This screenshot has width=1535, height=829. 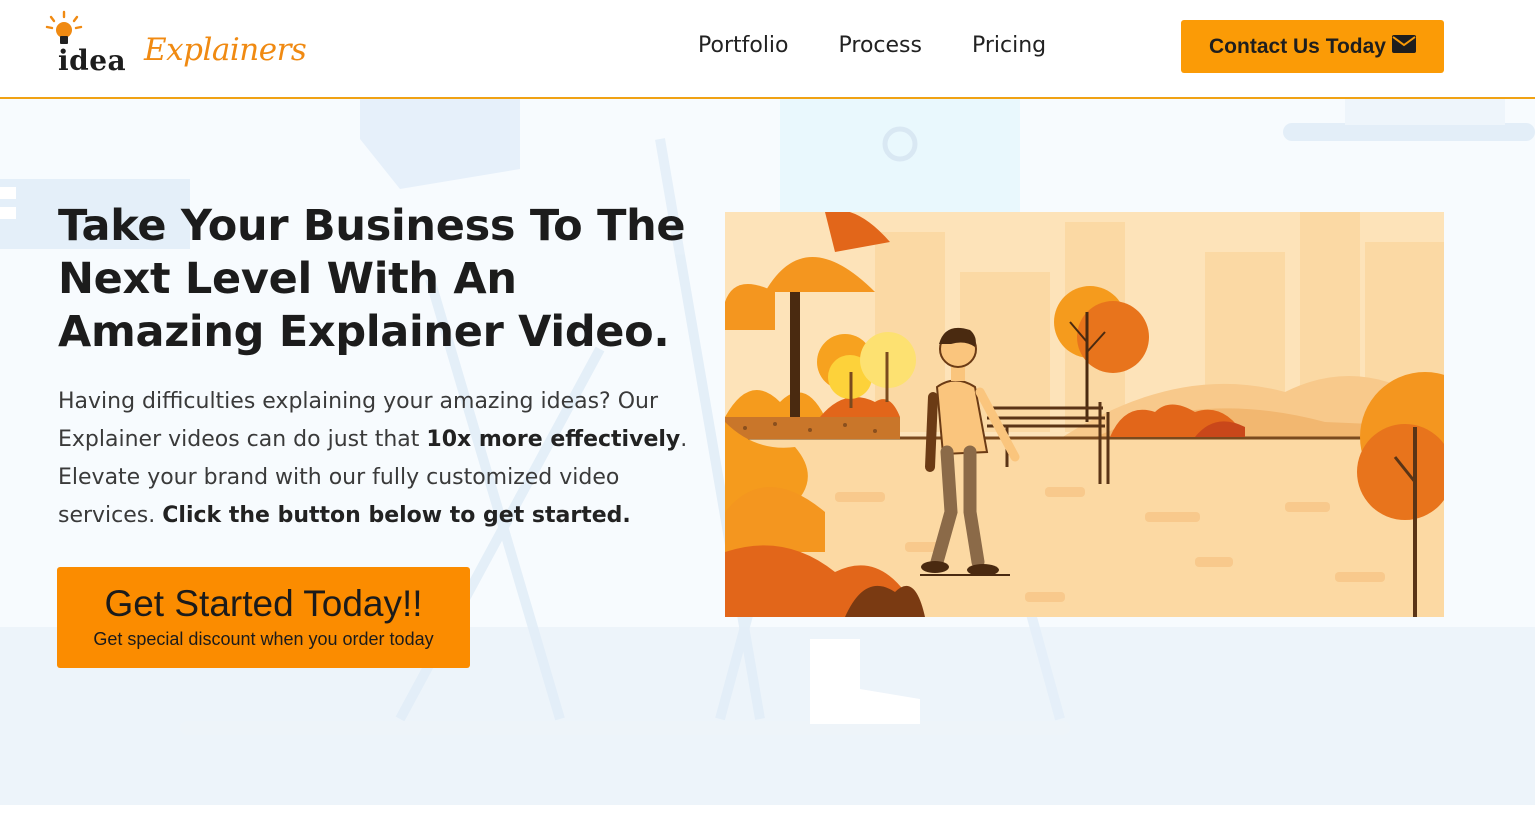 I want to click on hero-intro-bold-1: 10x more effectively, so click(x=553, y=439).